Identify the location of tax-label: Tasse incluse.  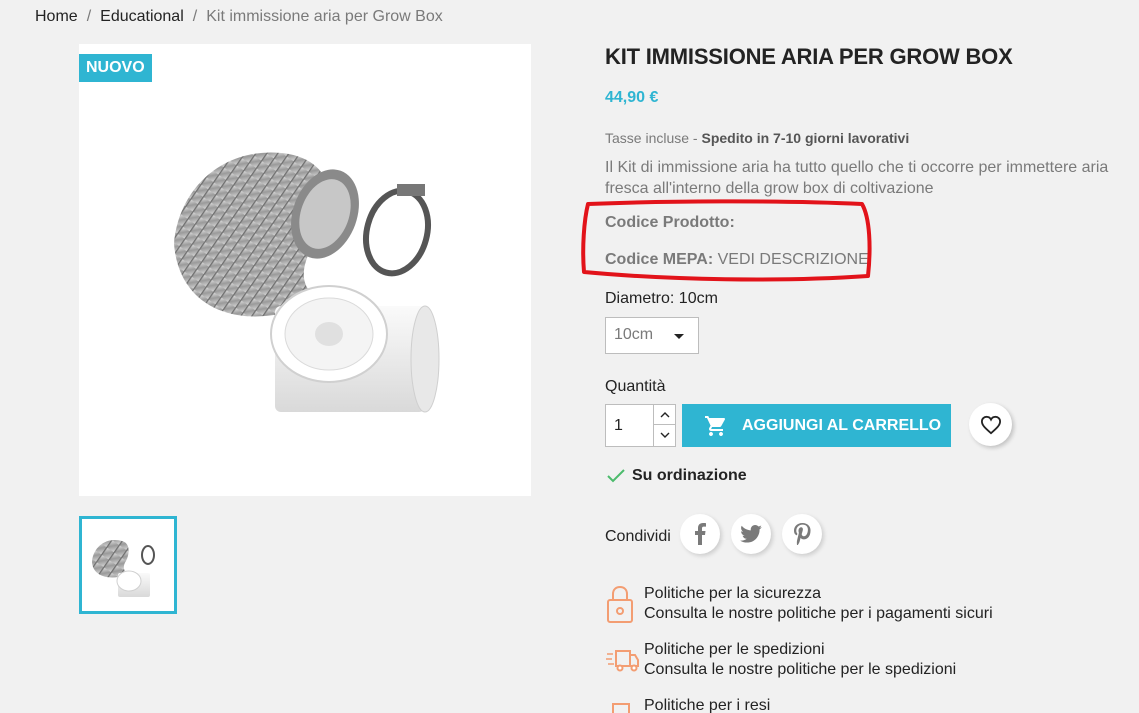
(647, 138).